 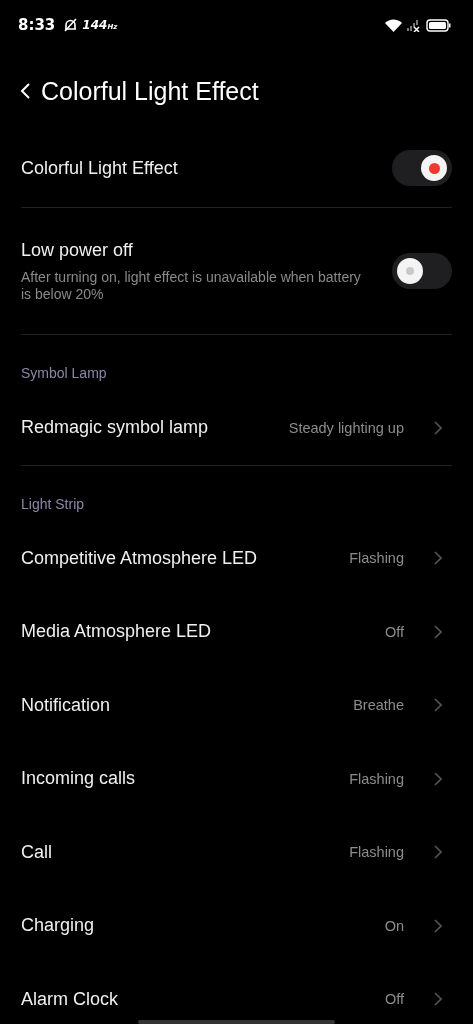 I want to click on settings-row: Charging On, so click(x=236, y=926).